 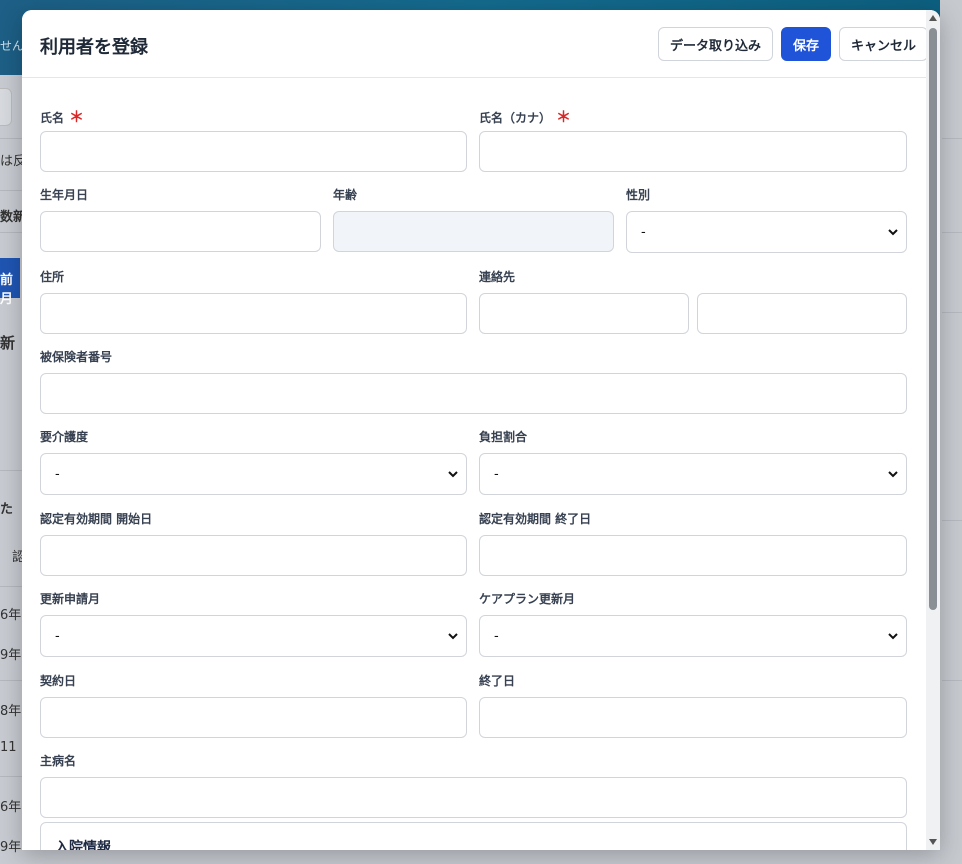 I want to click on name-label: 氏名＊, so click(x=62, y=117).